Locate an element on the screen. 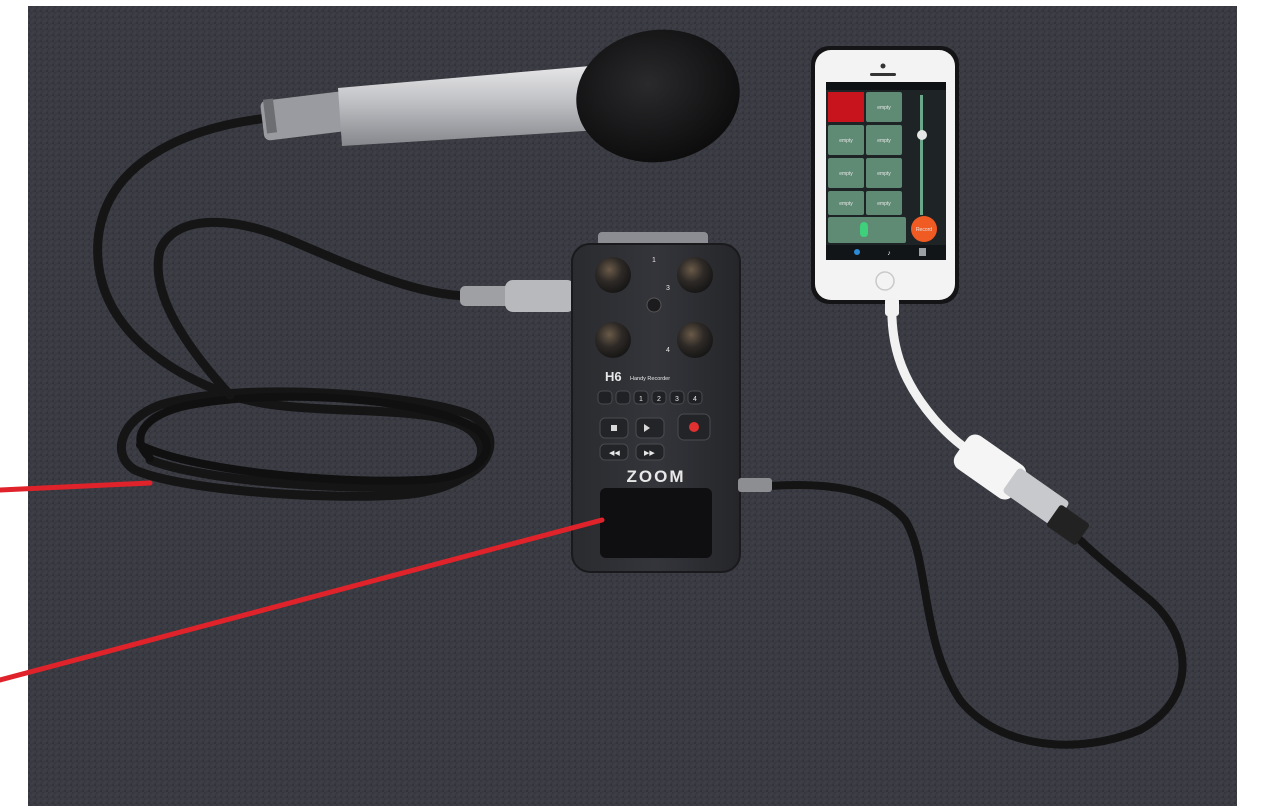 The height and width of the screenshot is (810, 1261). tab-bar is located at coordinates (886, 252).